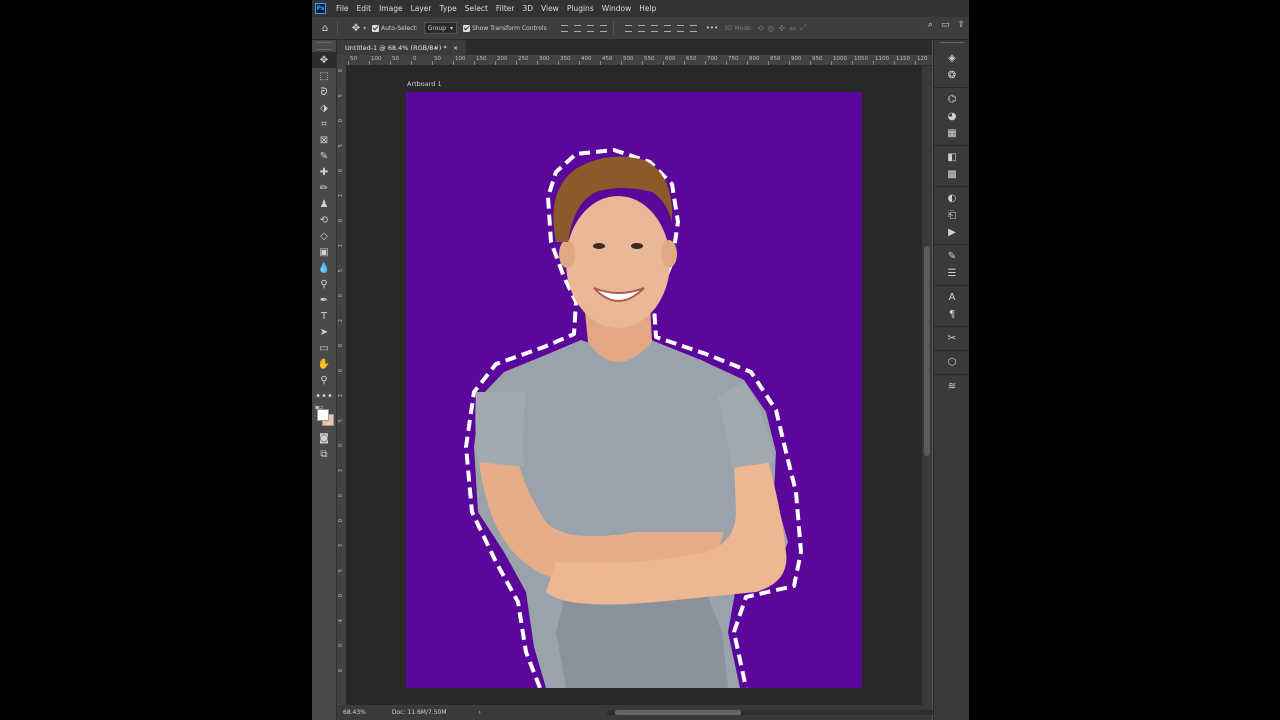 This screenshot has height=720, width=1280. Describe the element at coordinates (771, 28) in the screenshot. I see `3d-roll-icon: ◎` at that location.